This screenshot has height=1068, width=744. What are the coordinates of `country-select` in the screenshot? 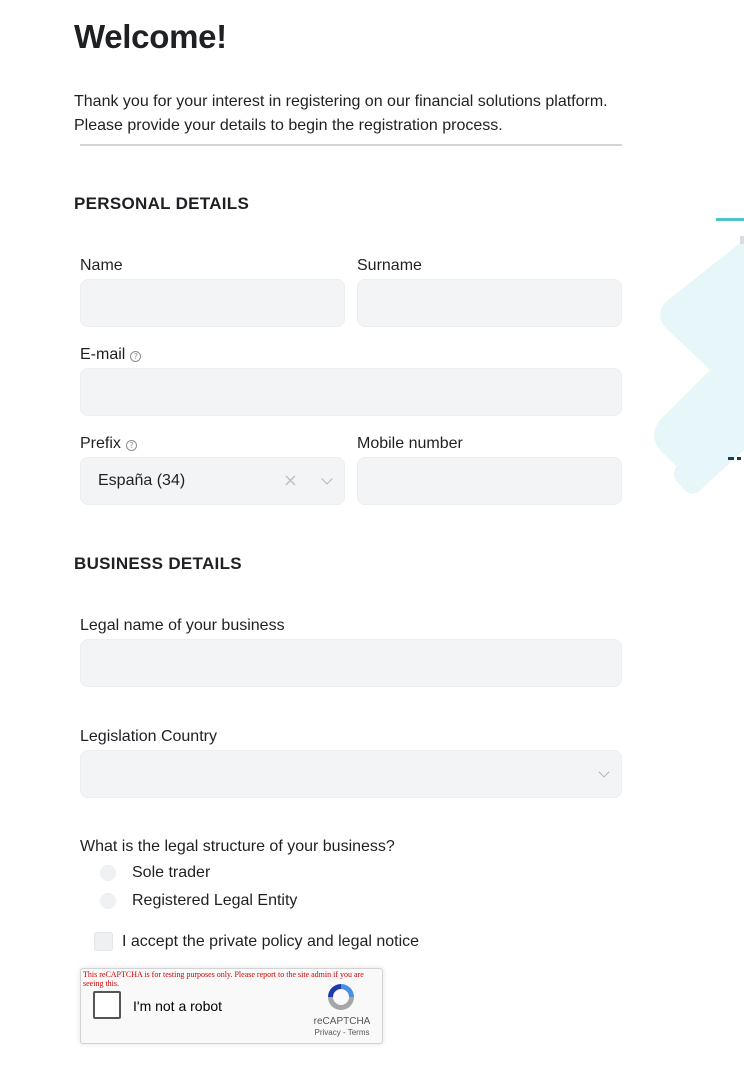 It's located at (351, 774).